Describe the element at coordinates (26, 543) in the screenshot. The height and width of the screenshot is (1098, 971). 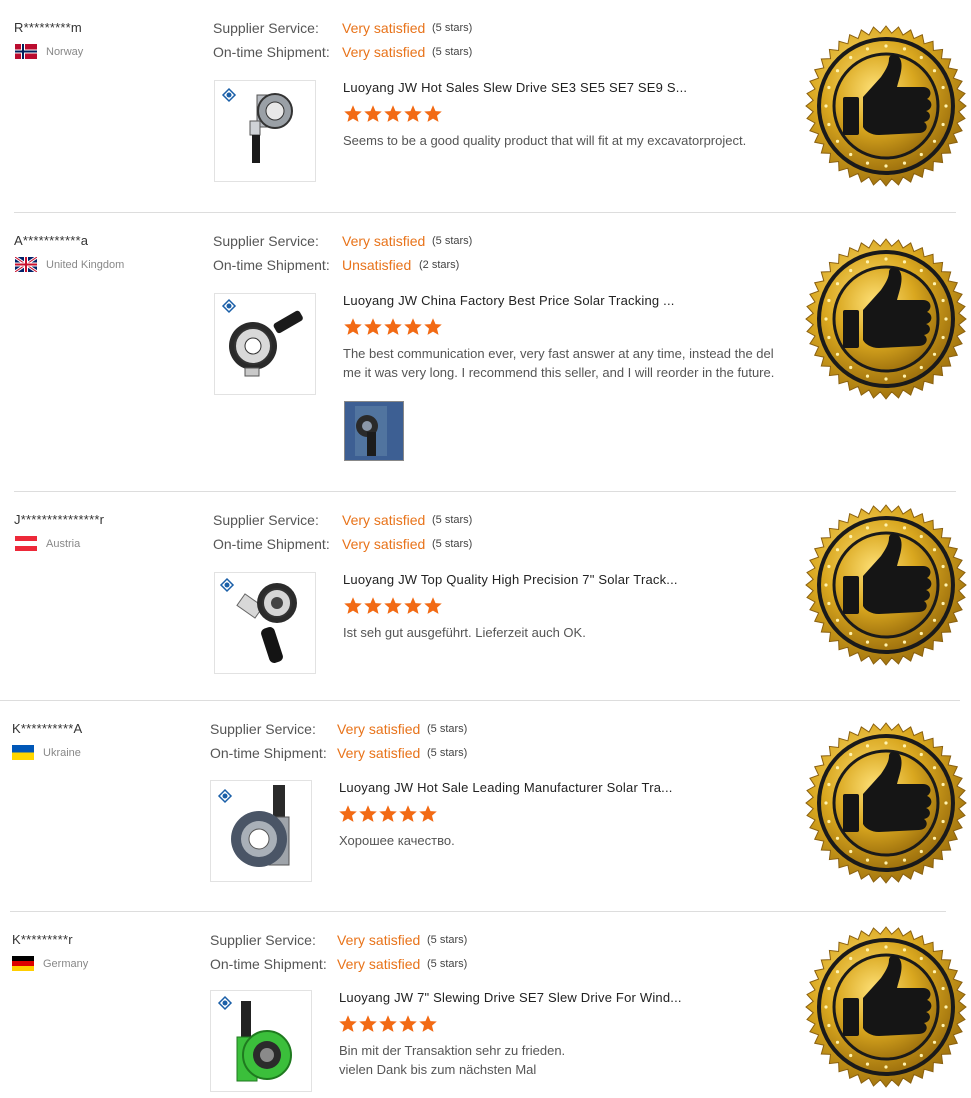
I see `austria-flag-icon` at that location.